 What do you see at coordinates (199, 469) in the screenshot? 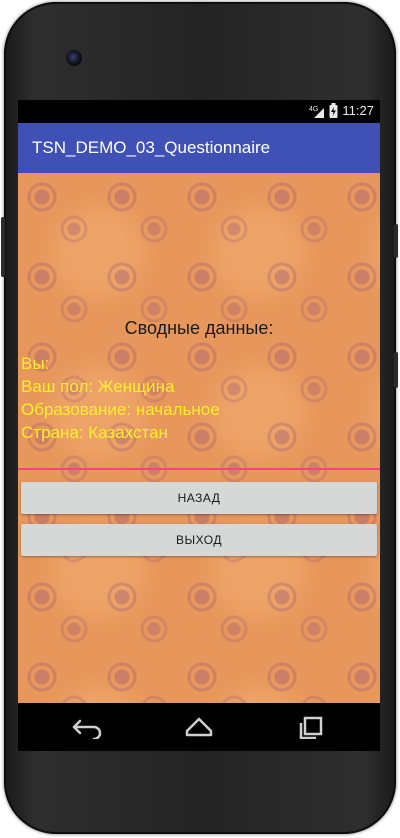
I see `divider` at bounding box center [199, 469].